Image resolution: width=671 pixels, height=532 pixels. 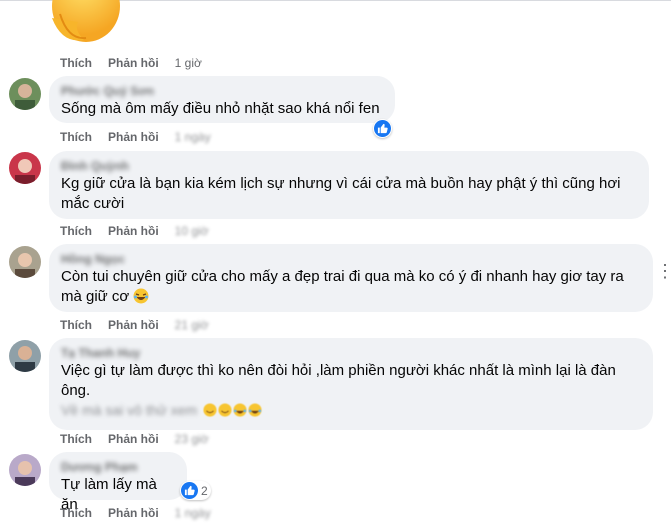 What do you see at coordinates (349, 166) in the screenshot?
I see `commenter-name: Đình Quỳnh` at bounding box center [349, 166].